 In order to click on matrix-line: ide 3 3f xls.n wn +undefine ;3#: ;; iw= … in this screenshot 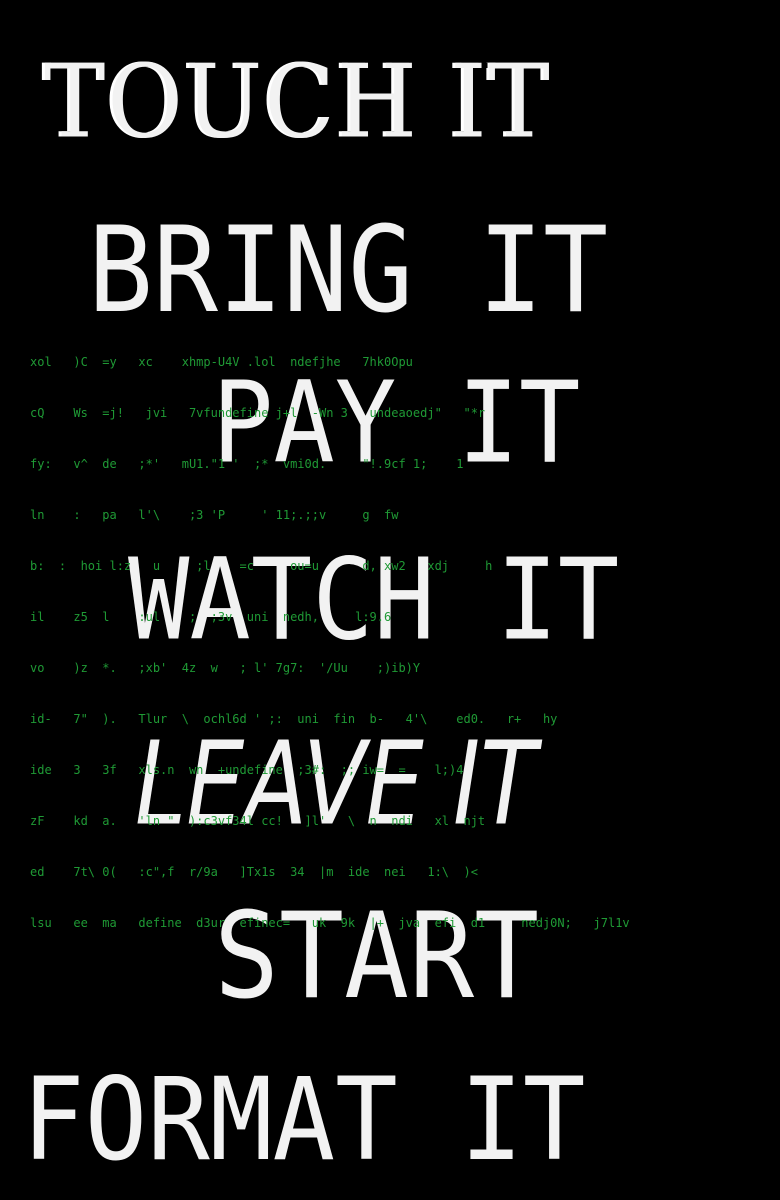, I will do `click(247, 770)`.